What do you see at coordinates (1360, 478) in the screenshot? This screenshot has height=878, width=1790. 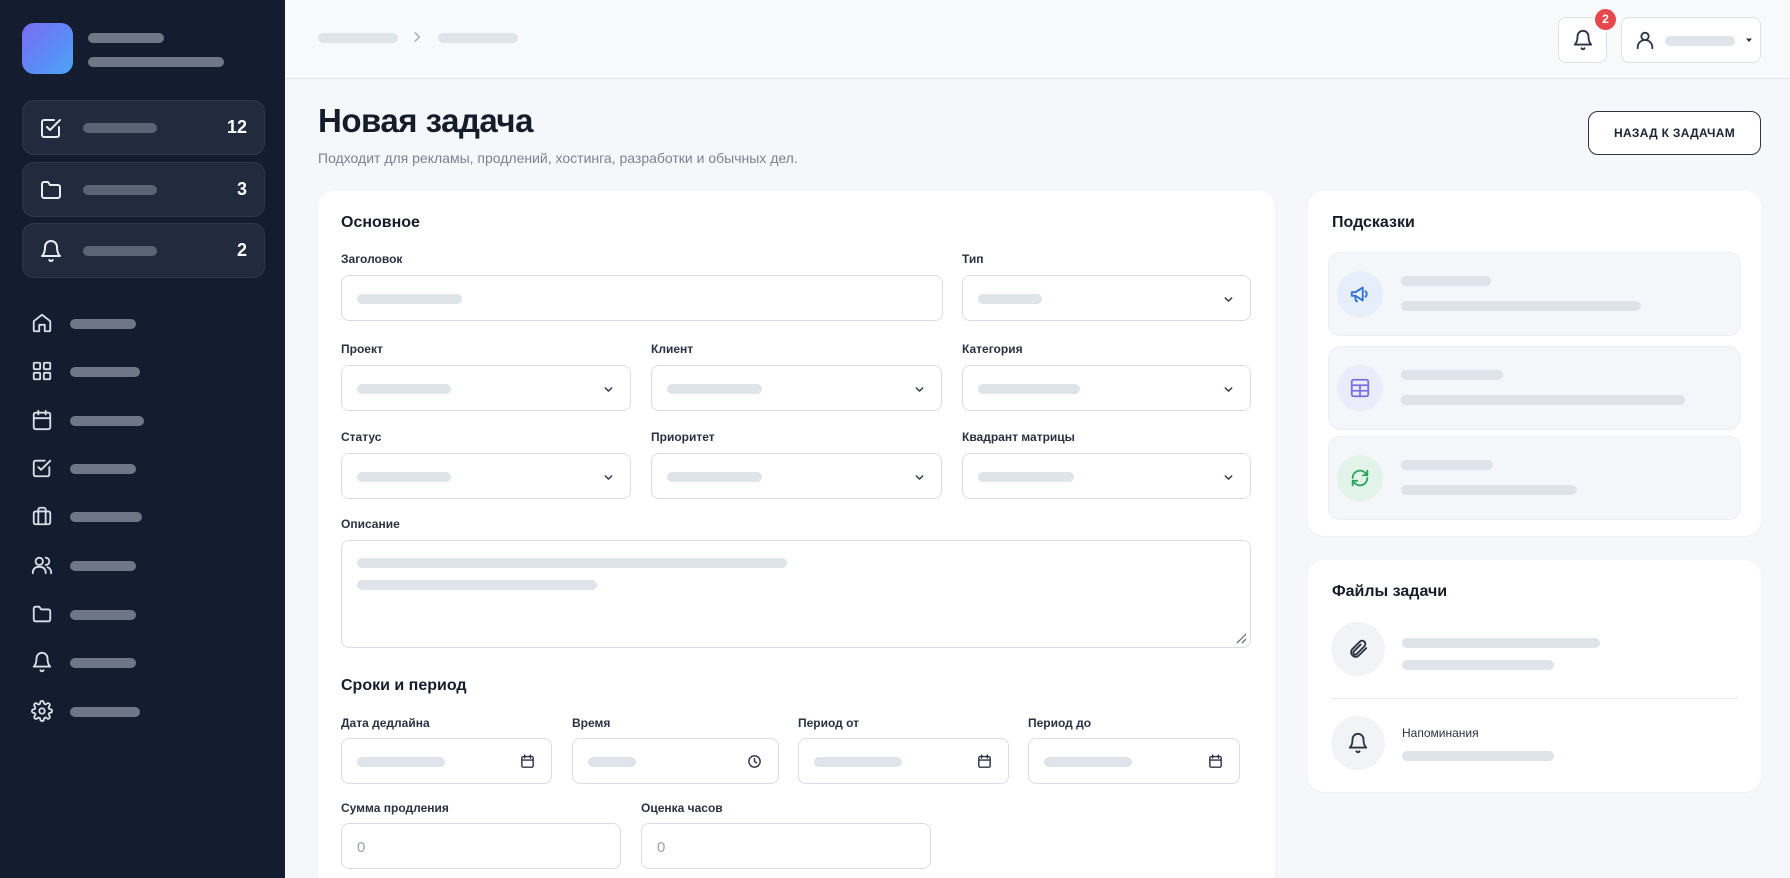 I see `refresh-icon` at bounding box center [1360, 478].